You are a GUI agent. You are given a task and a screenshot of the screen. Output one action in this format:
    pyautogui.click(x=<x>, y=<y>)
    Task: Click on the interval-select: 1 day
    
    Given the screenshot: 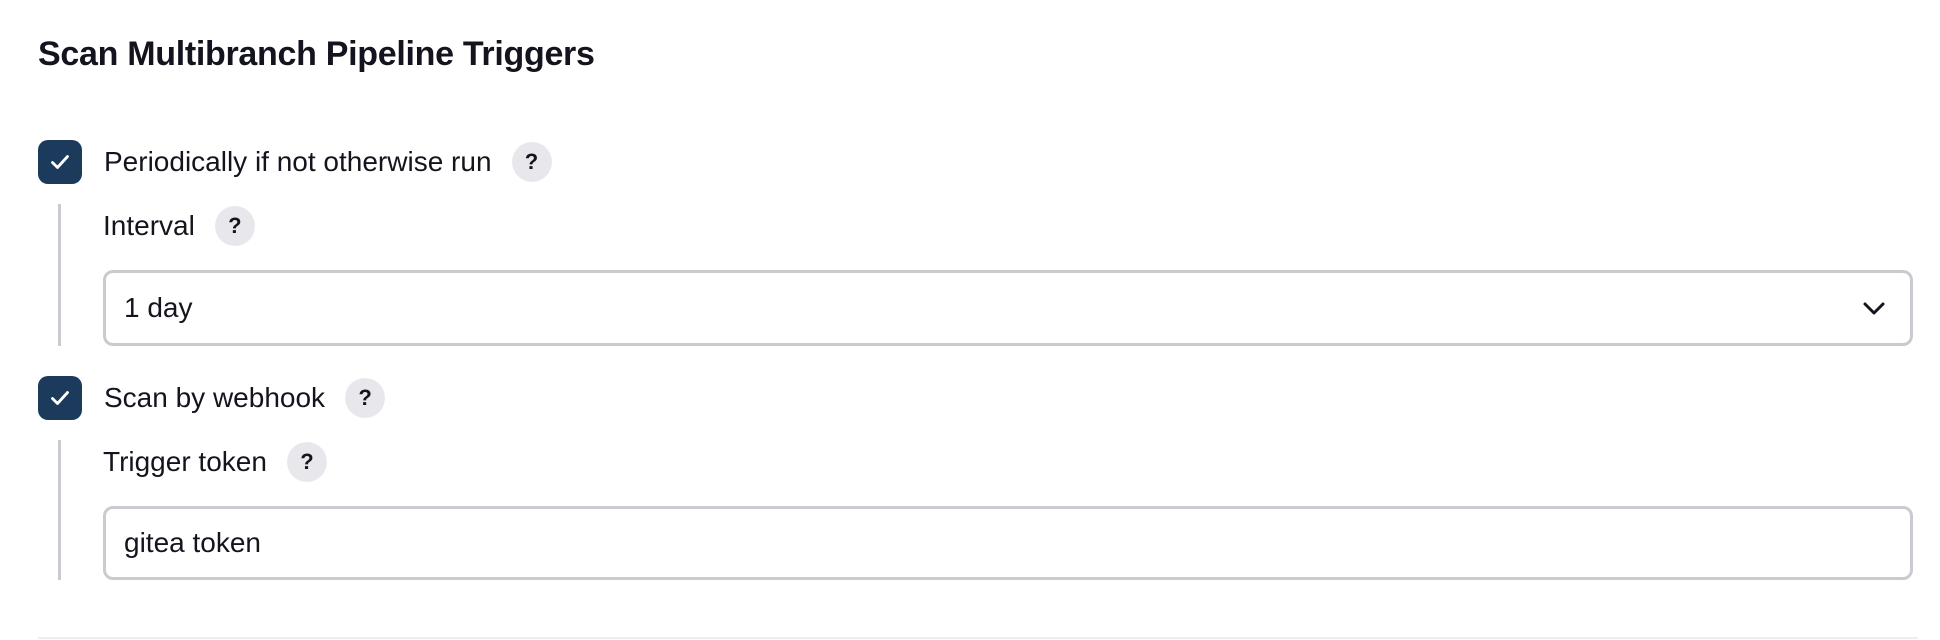 What is the action you would take?
    pyautogui.click(x=1008, y=308)
    